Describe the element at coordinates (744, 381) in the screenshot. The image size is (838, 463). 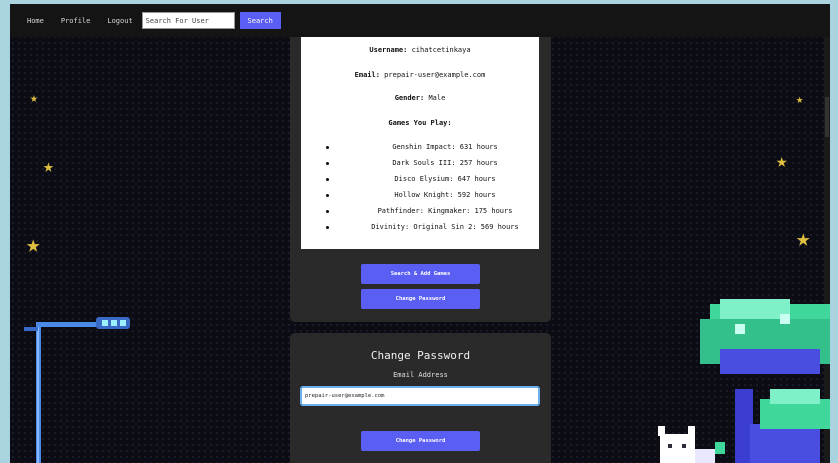
I see `pixel-tree-cat-icon` at that location.